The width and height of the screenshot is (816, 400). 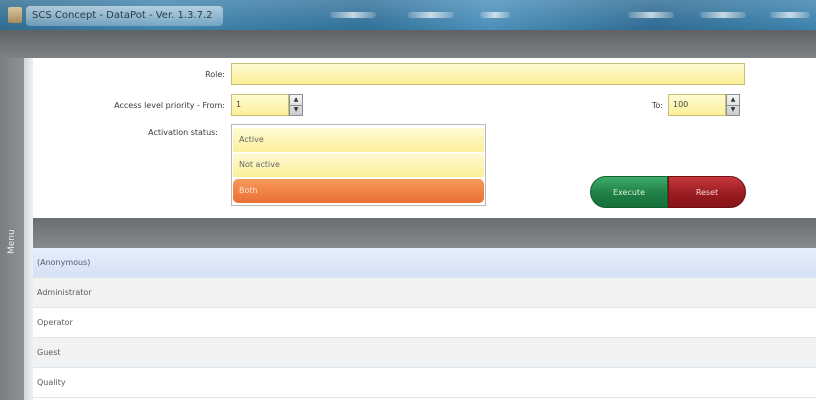 I want to click on table-row: (Anonymous), so click(x=424, y=263).